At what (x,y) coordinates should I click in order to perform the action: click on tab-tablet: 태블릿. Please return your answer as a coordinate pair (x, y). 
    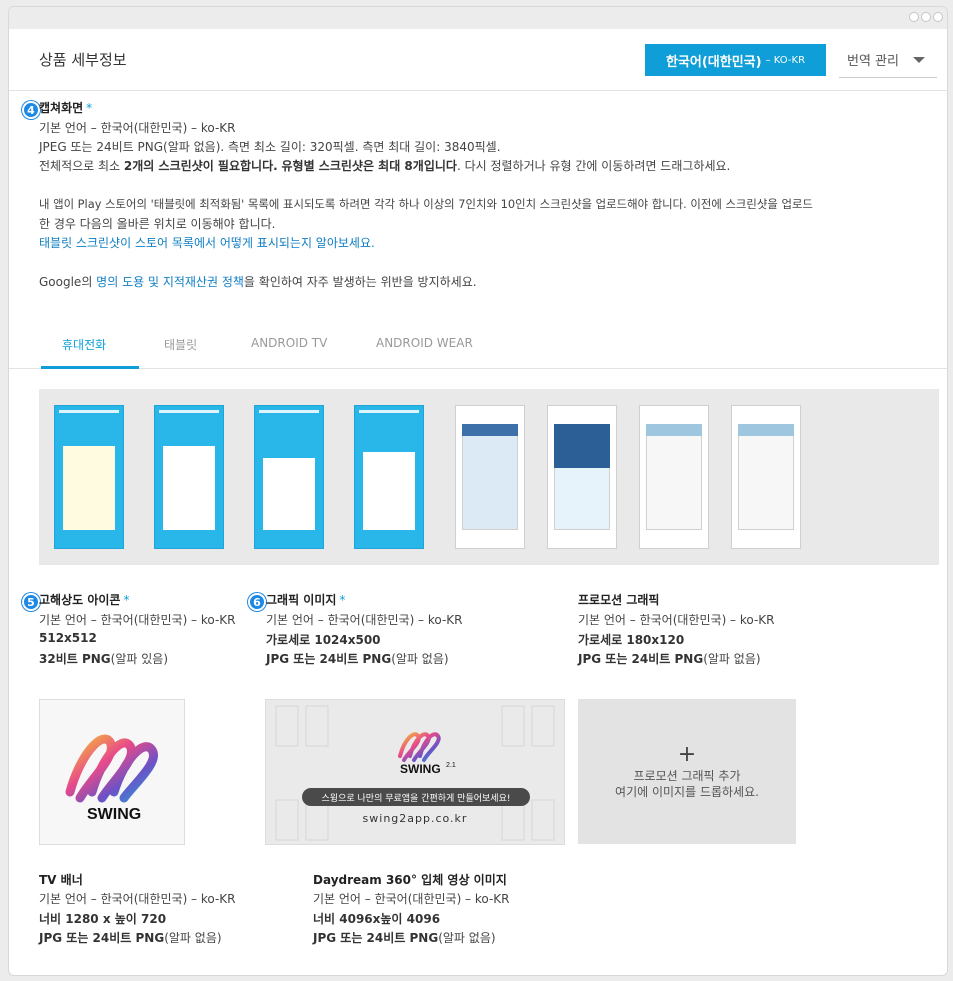
    Looking at the image, I should click on (180, 344).